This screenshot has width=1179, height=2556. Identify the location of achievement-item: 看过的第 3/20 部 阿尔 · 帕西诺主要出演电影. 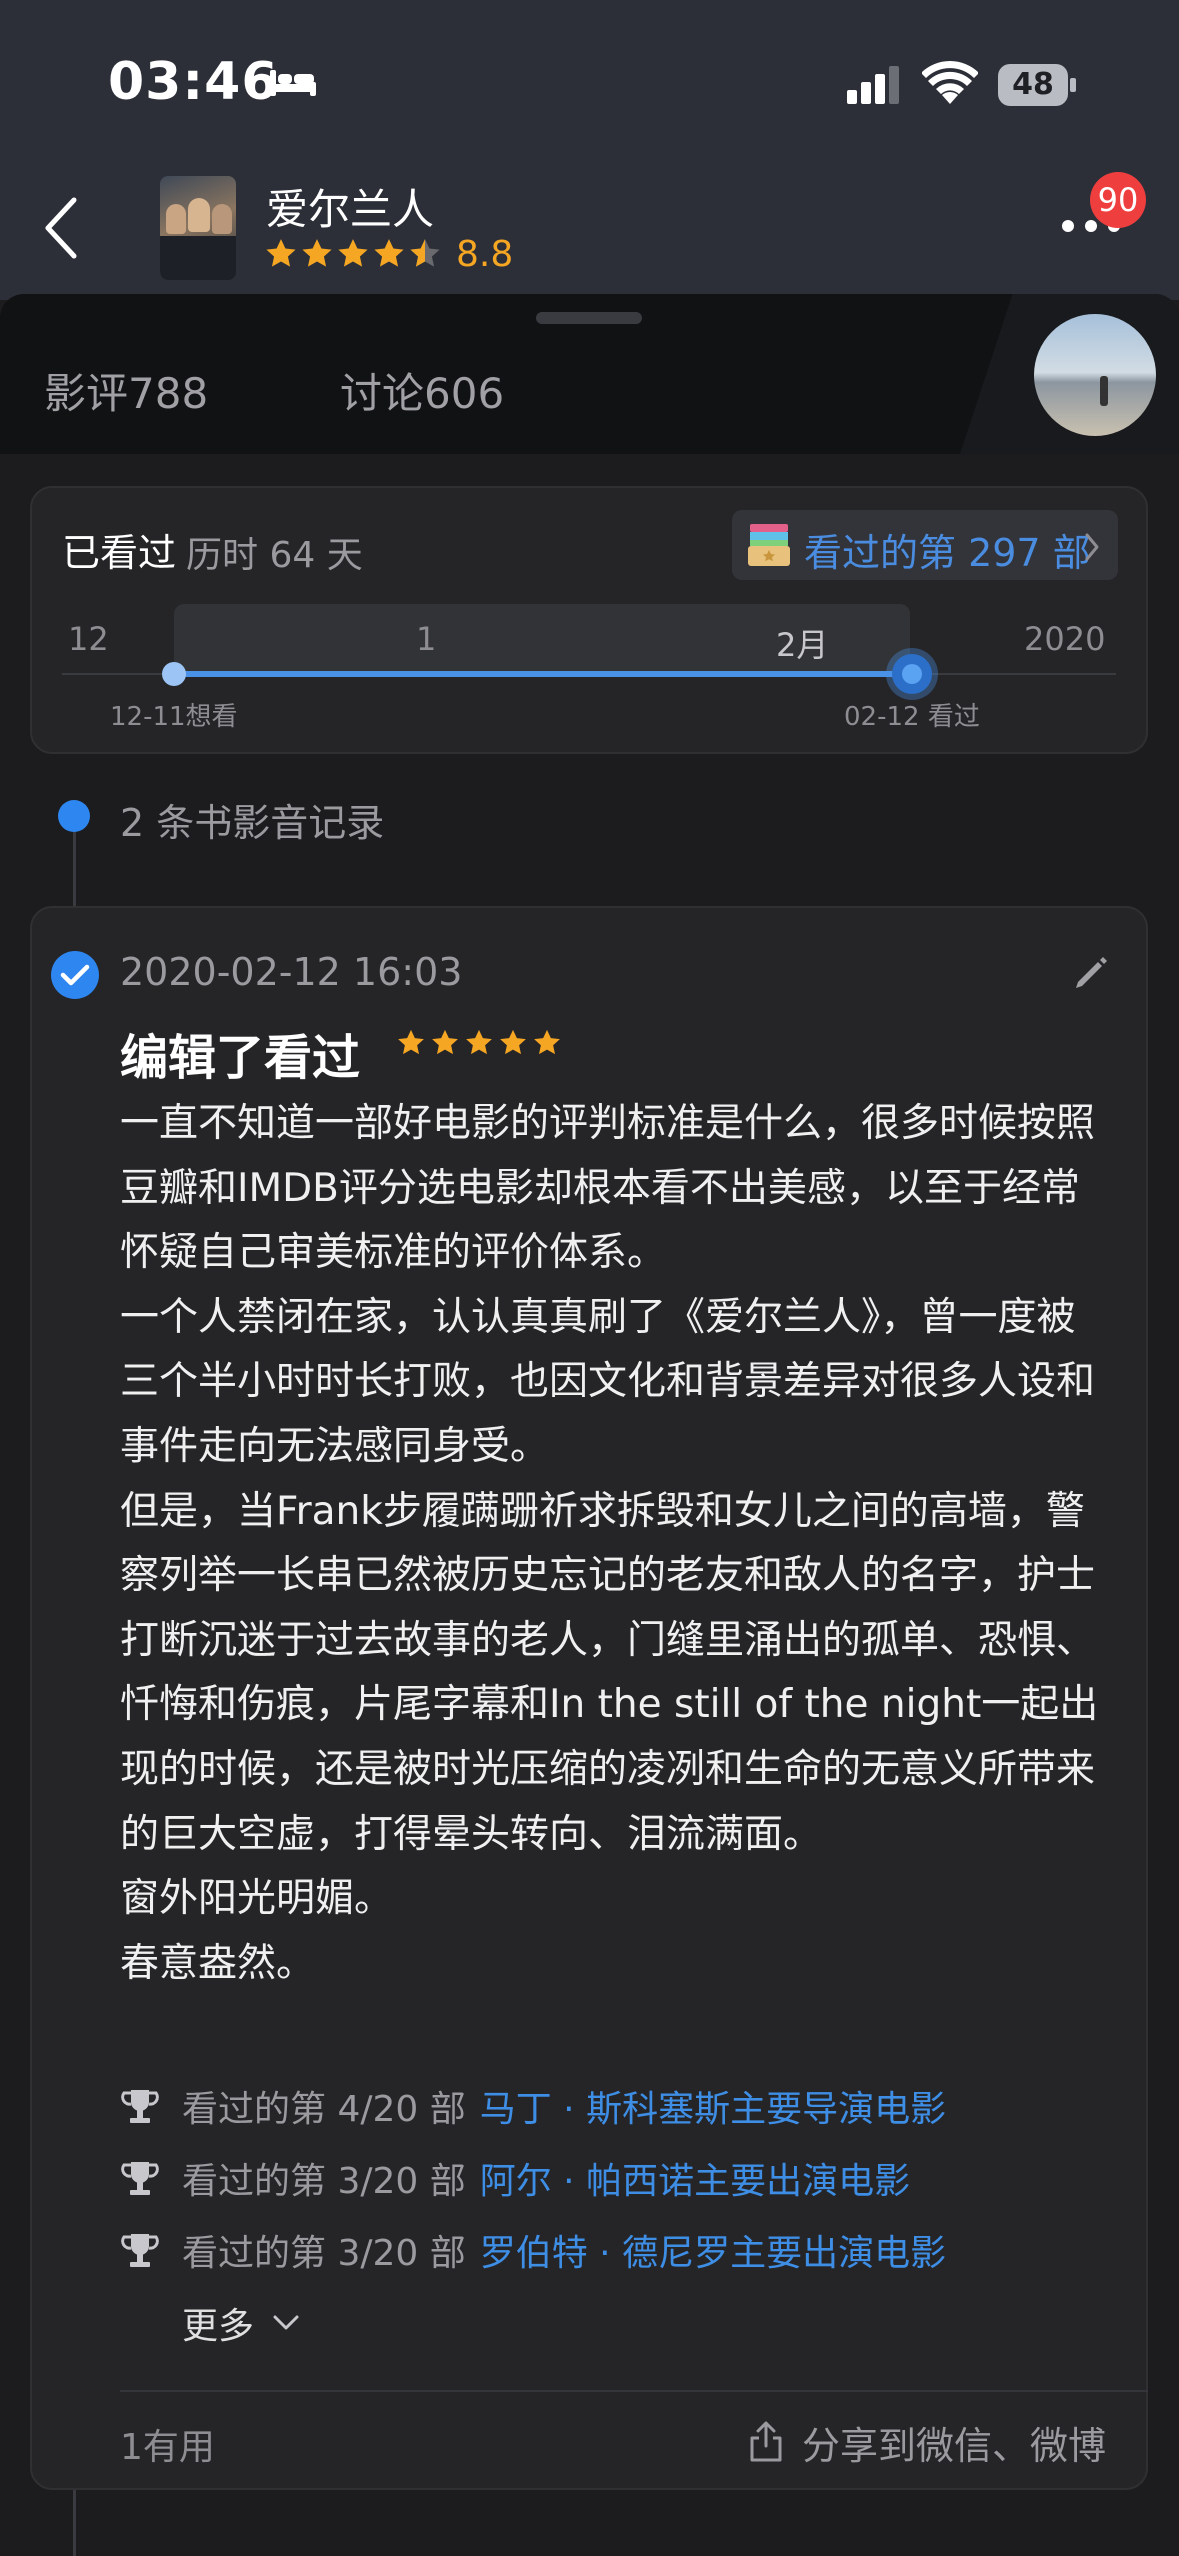
(515, 2178).